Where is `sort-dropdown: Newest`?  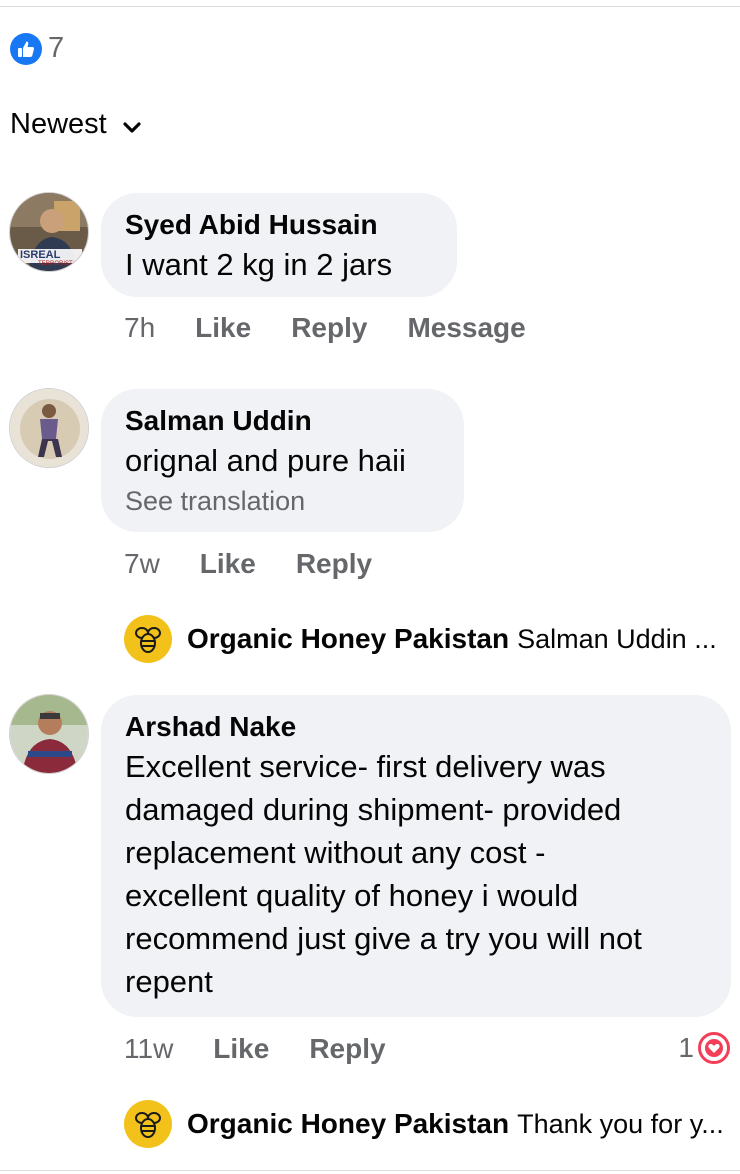
sort-dropdown: Newest is located at coordinates (76, 124).